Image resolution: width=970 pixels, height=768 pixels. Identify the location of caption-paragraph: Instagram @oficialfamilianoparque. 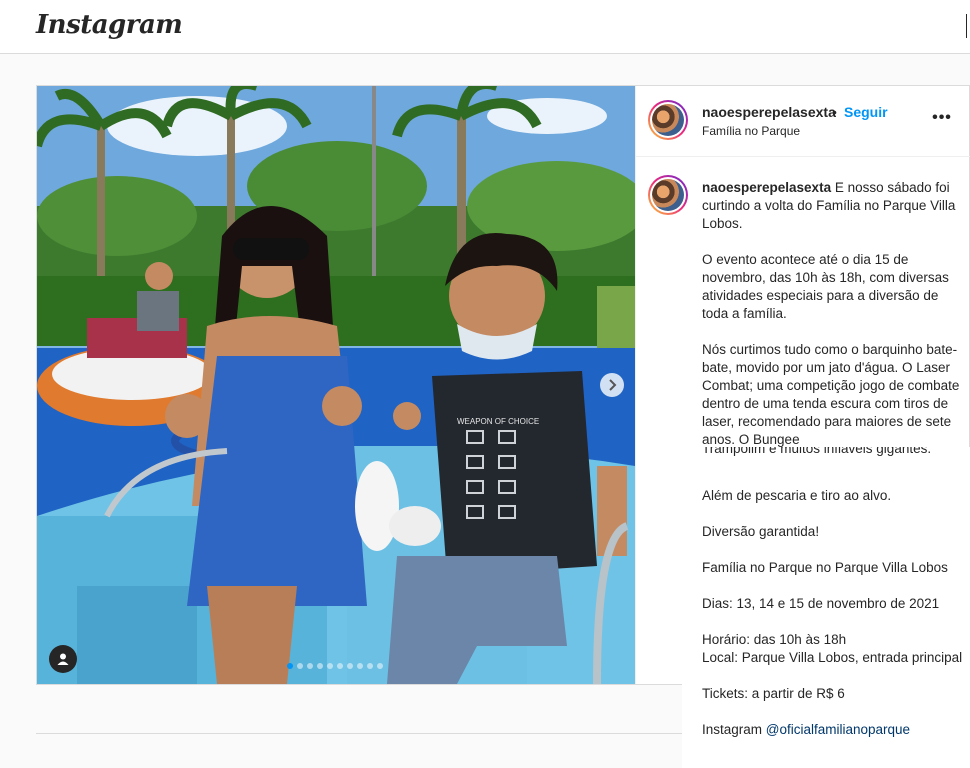
(806, 729).